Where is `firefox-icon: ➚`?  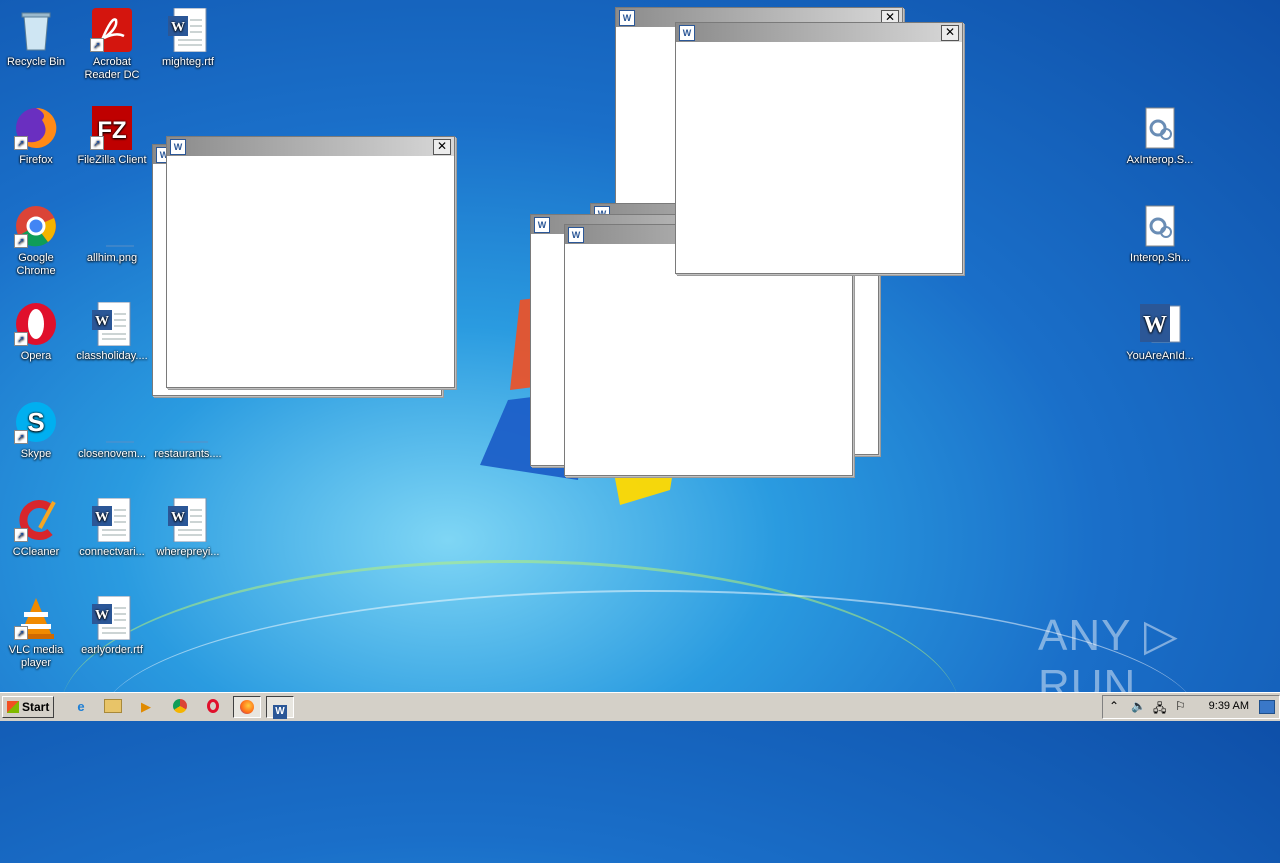 firefox-icon: ➚ is located at coordinates (36, 128).